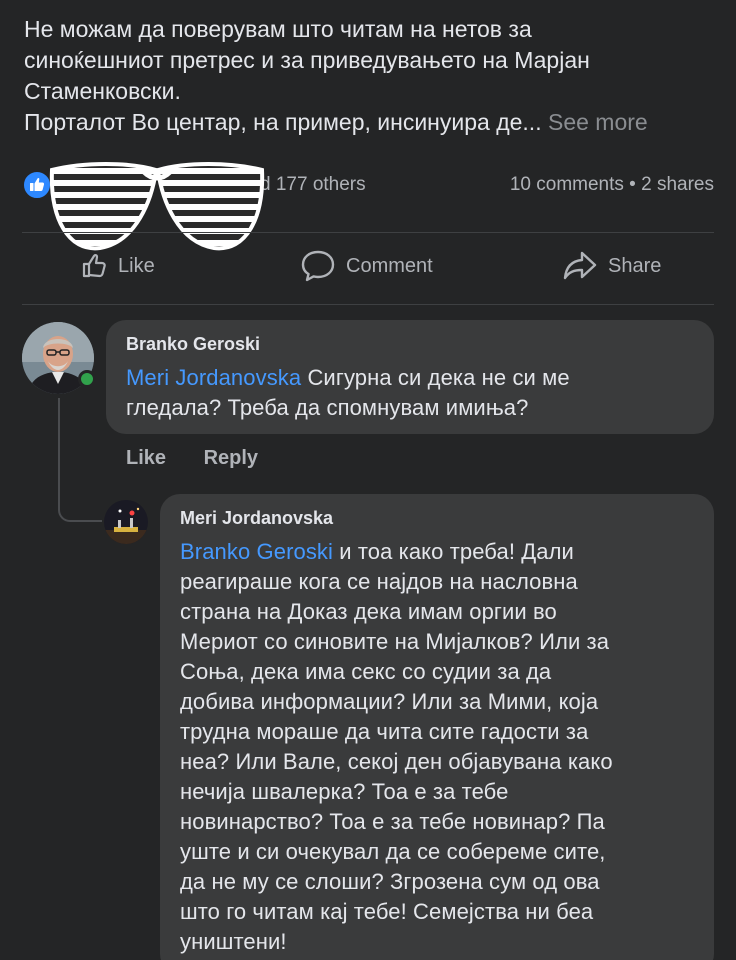  I want to click on comment-author: Branko Geroski, so click(410, 344).